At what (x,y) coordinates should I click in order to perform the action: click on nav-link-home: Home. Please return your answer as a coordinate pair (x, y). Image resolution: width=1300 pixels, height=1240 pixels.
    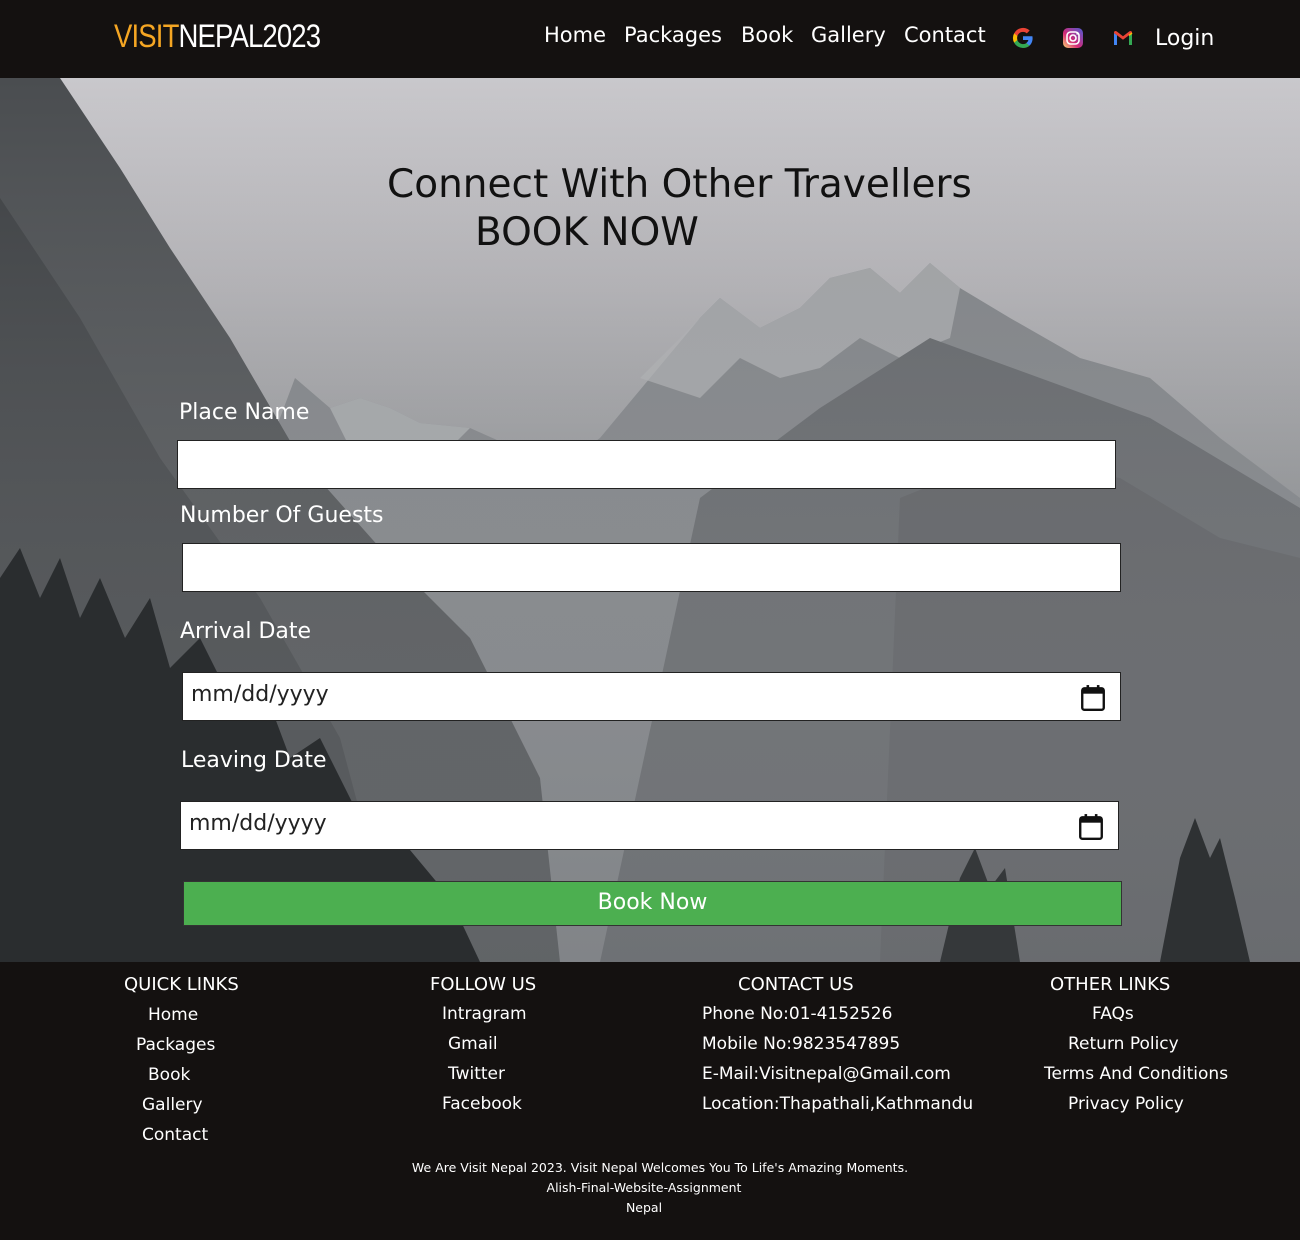
    Looking at the image, I should click on (575, 35).